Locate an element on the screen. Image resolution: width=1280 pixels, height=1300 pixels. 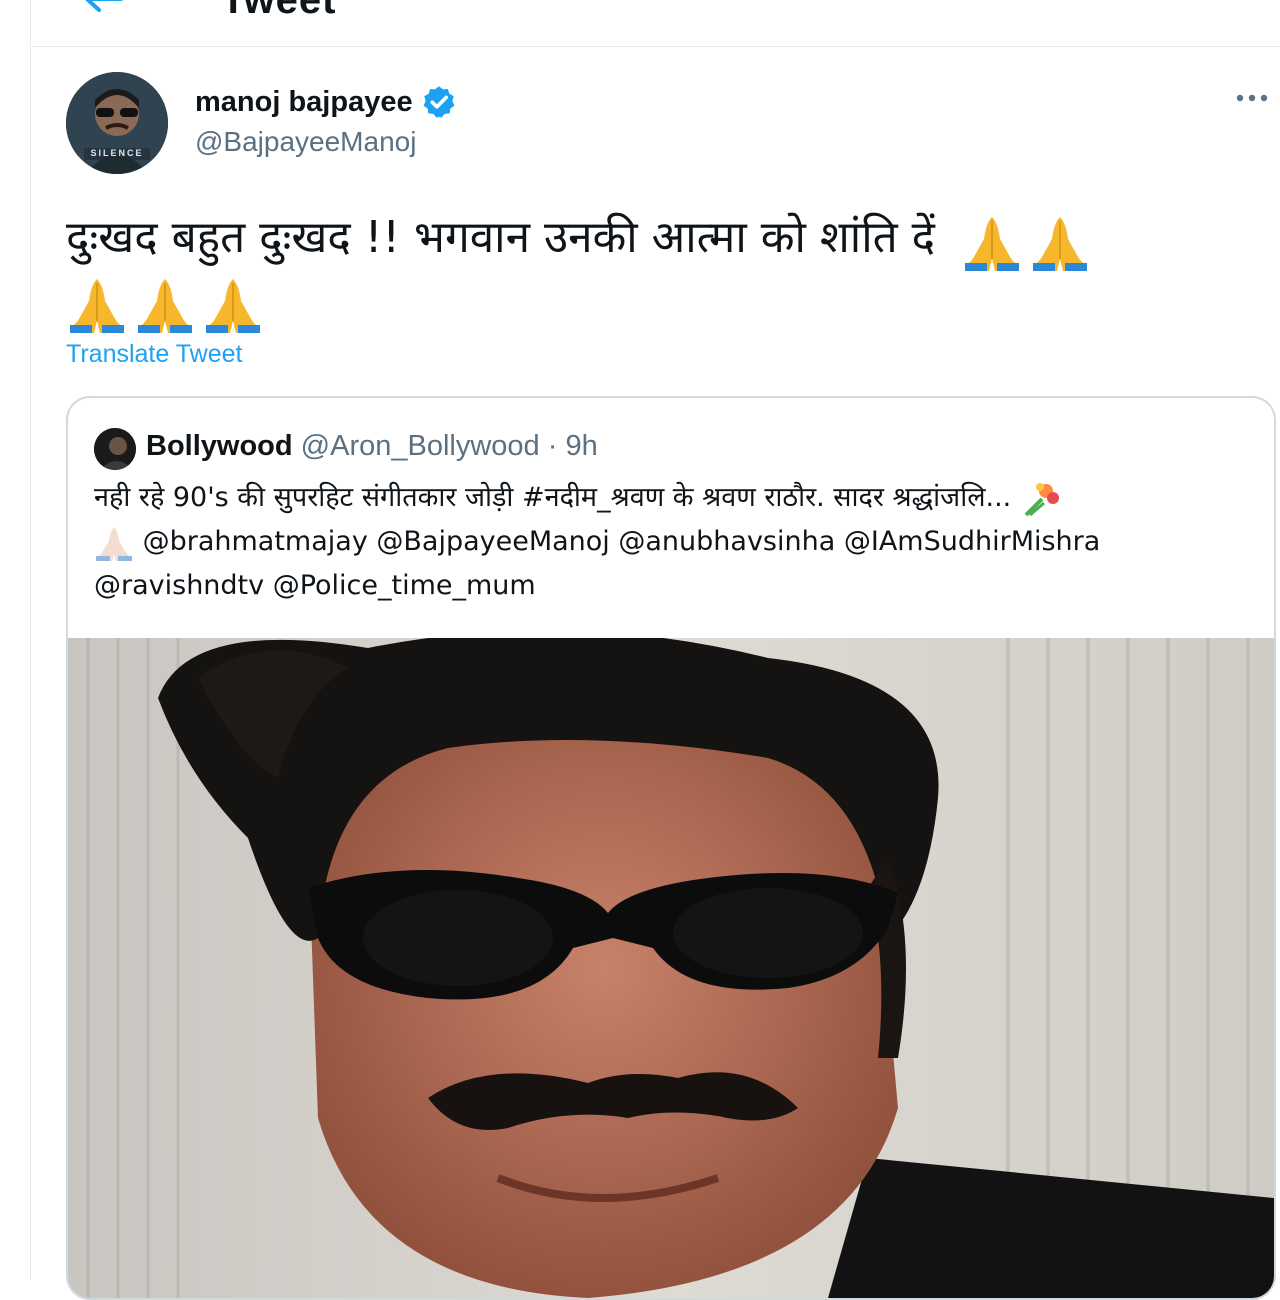
quoted-timestamp: 9h is located at coordinates (581, 446).